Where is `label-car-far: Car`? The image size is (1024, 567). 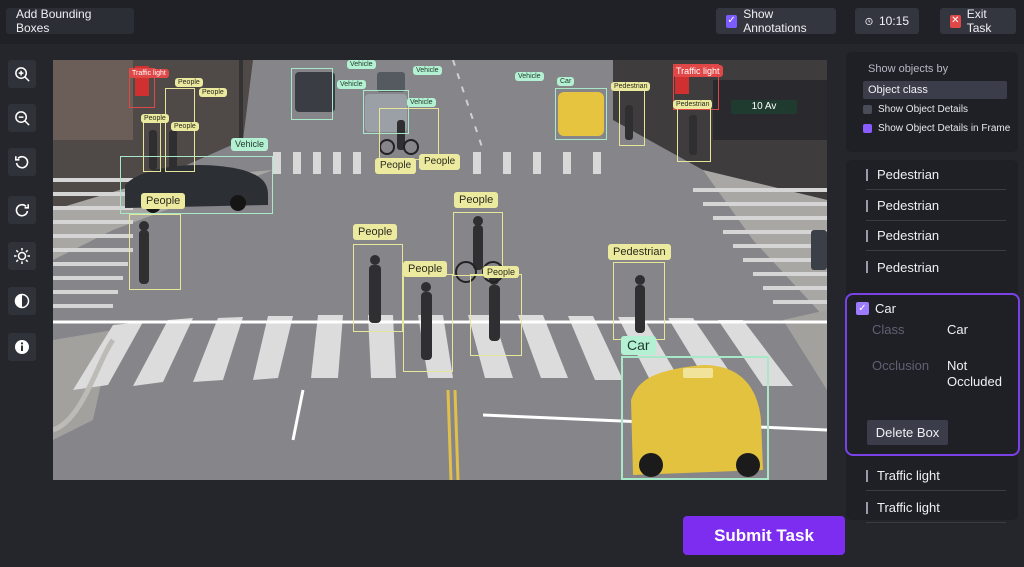
label-car-far: Car is located at coordinates (566, 81).